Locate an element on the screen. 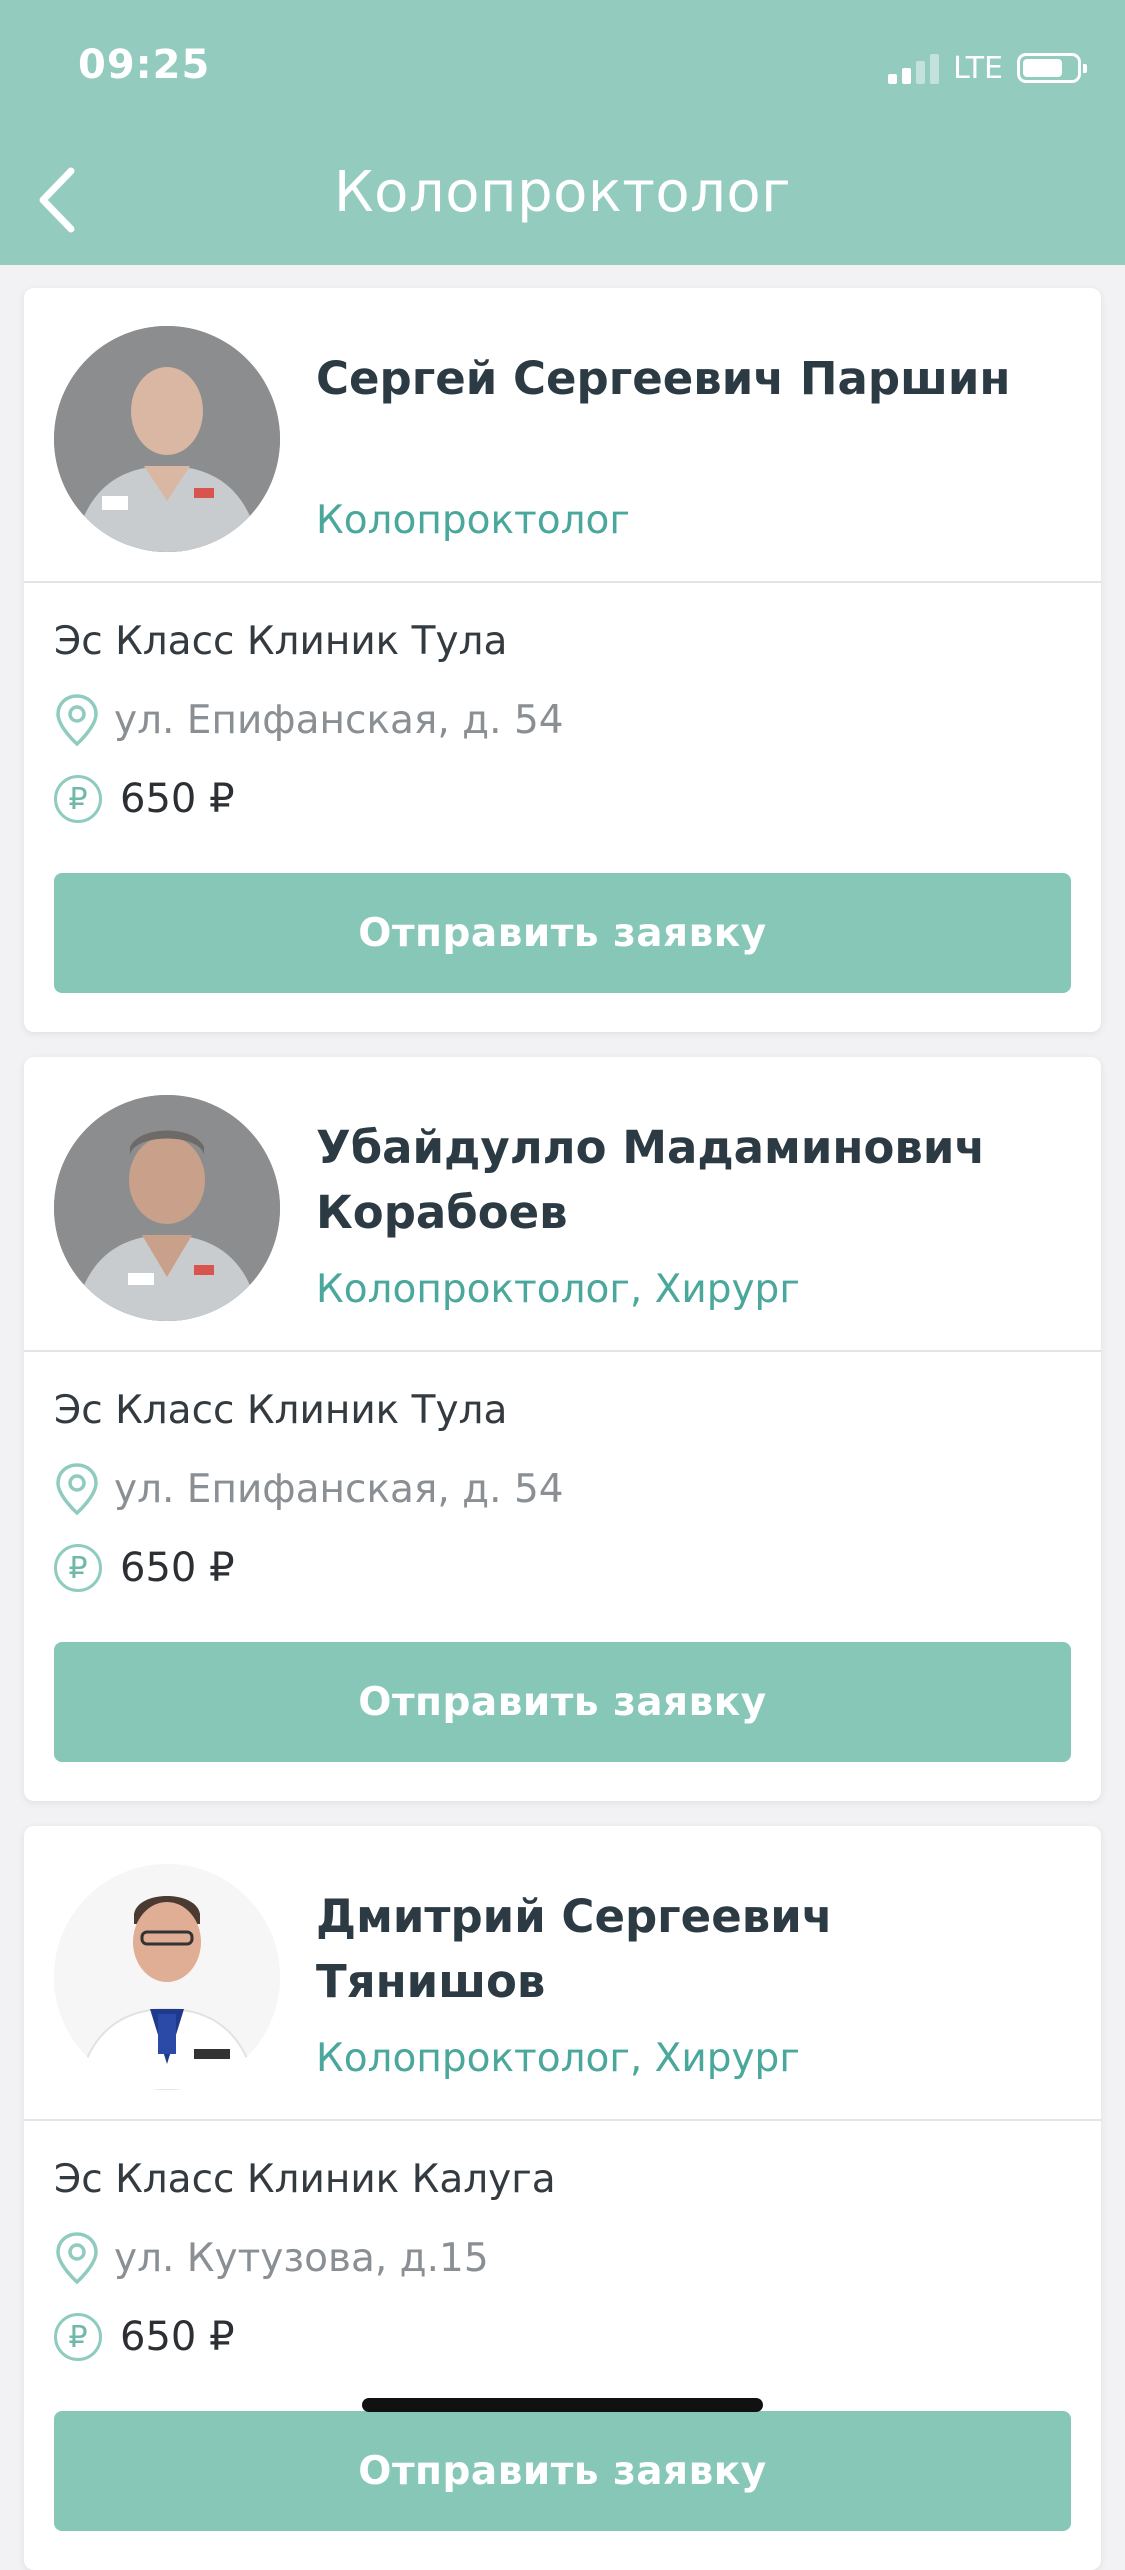  app-header: 09:25 LTE Колопроктолог is located at coordinates (562, 132).